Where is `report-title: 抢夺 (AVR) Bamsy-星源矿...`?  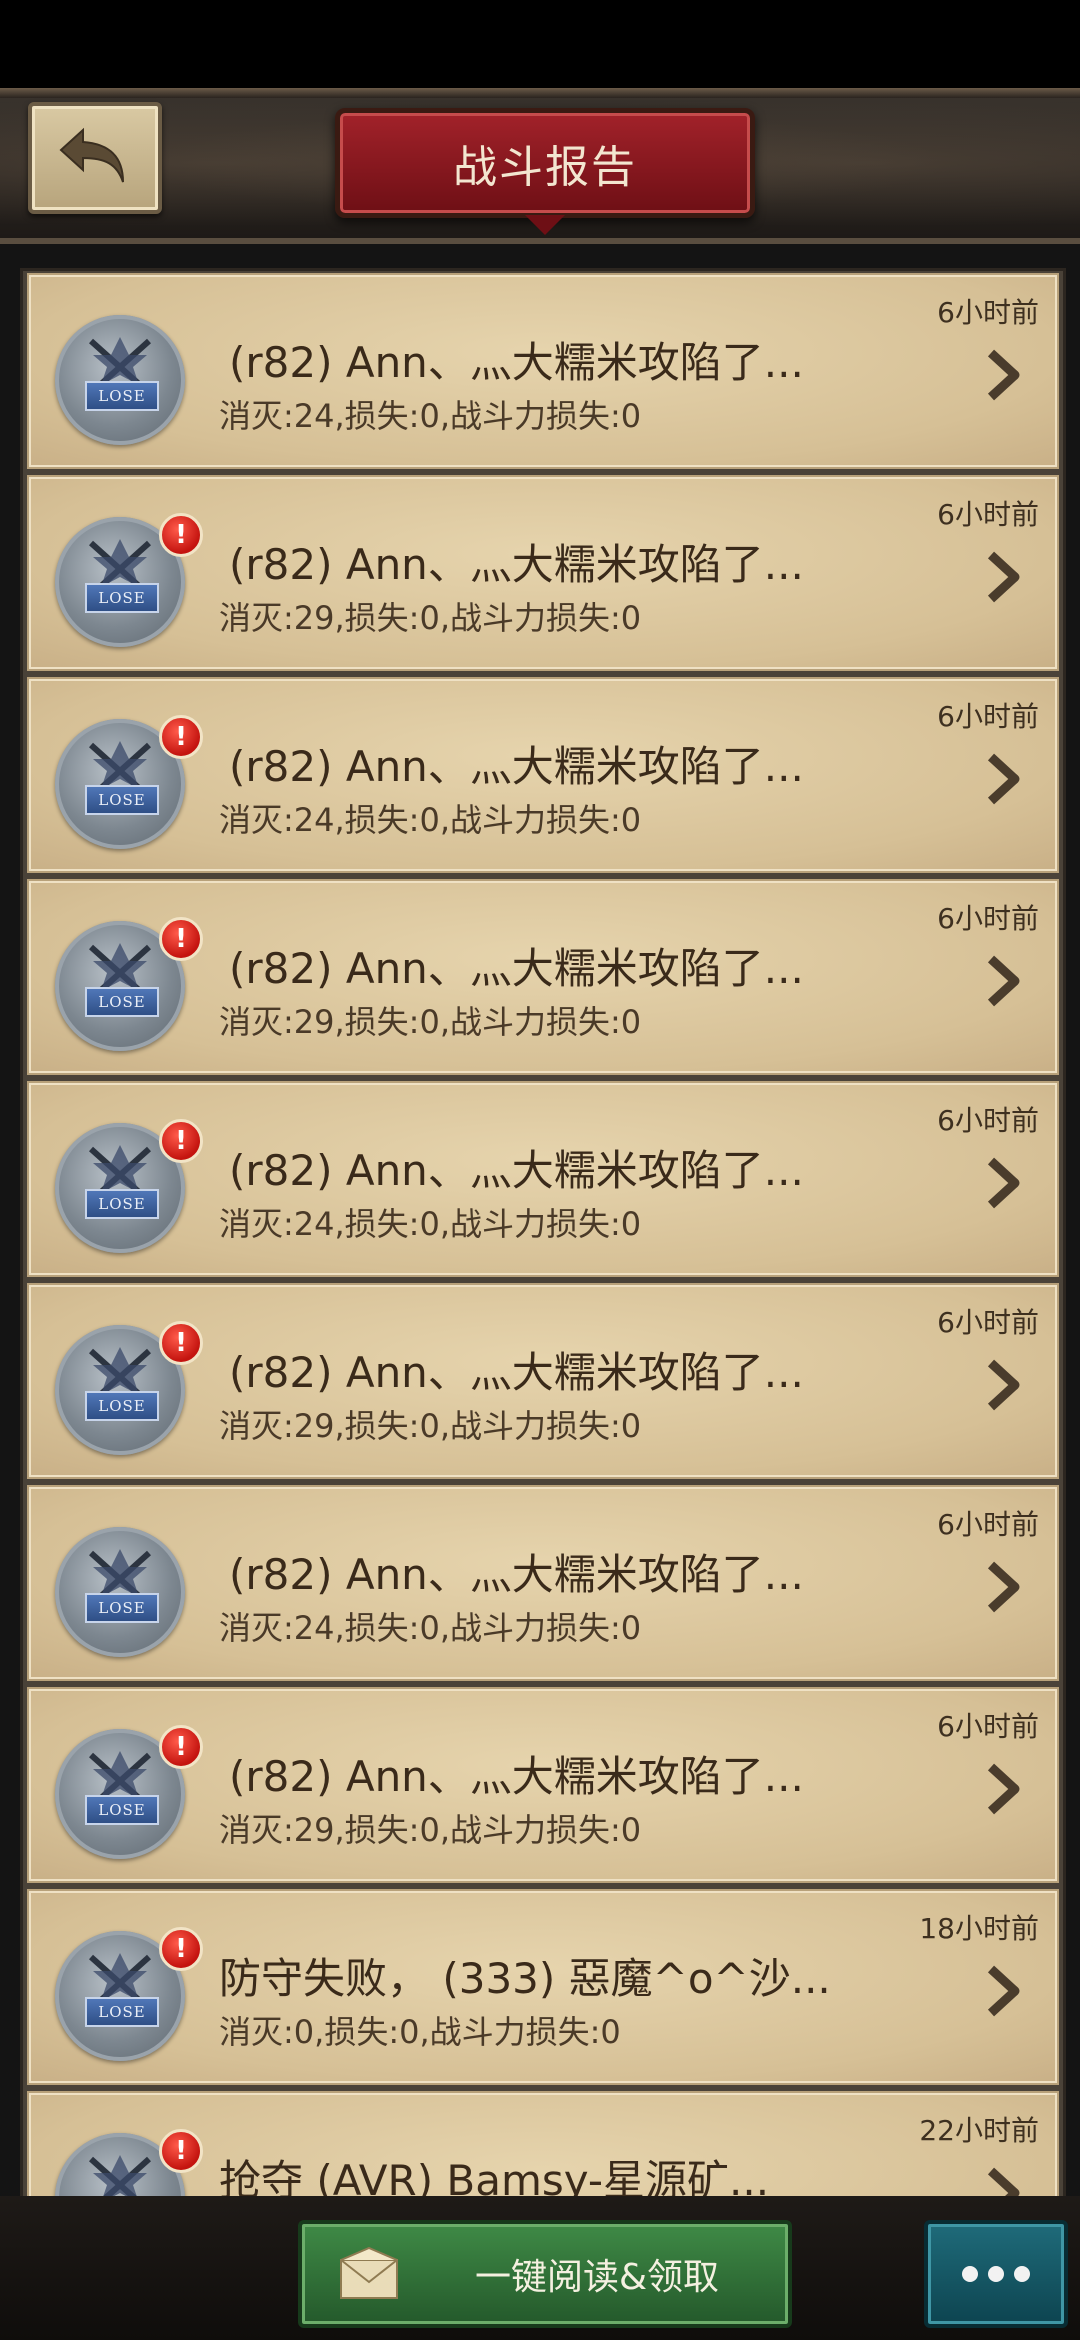
report-title: 抢夺 (AVR) Bamsy-星源矿... is located at coordinates (494, 2179).